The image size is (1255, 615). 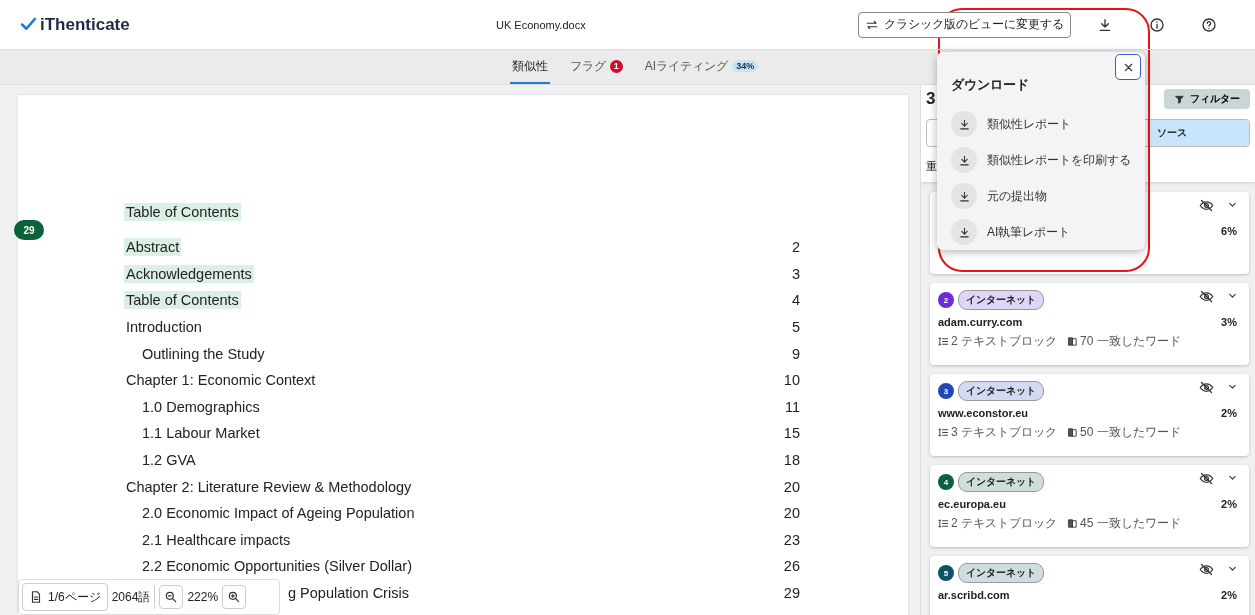 I want to click on zoom-out-icon, so click(x=171, y=597).